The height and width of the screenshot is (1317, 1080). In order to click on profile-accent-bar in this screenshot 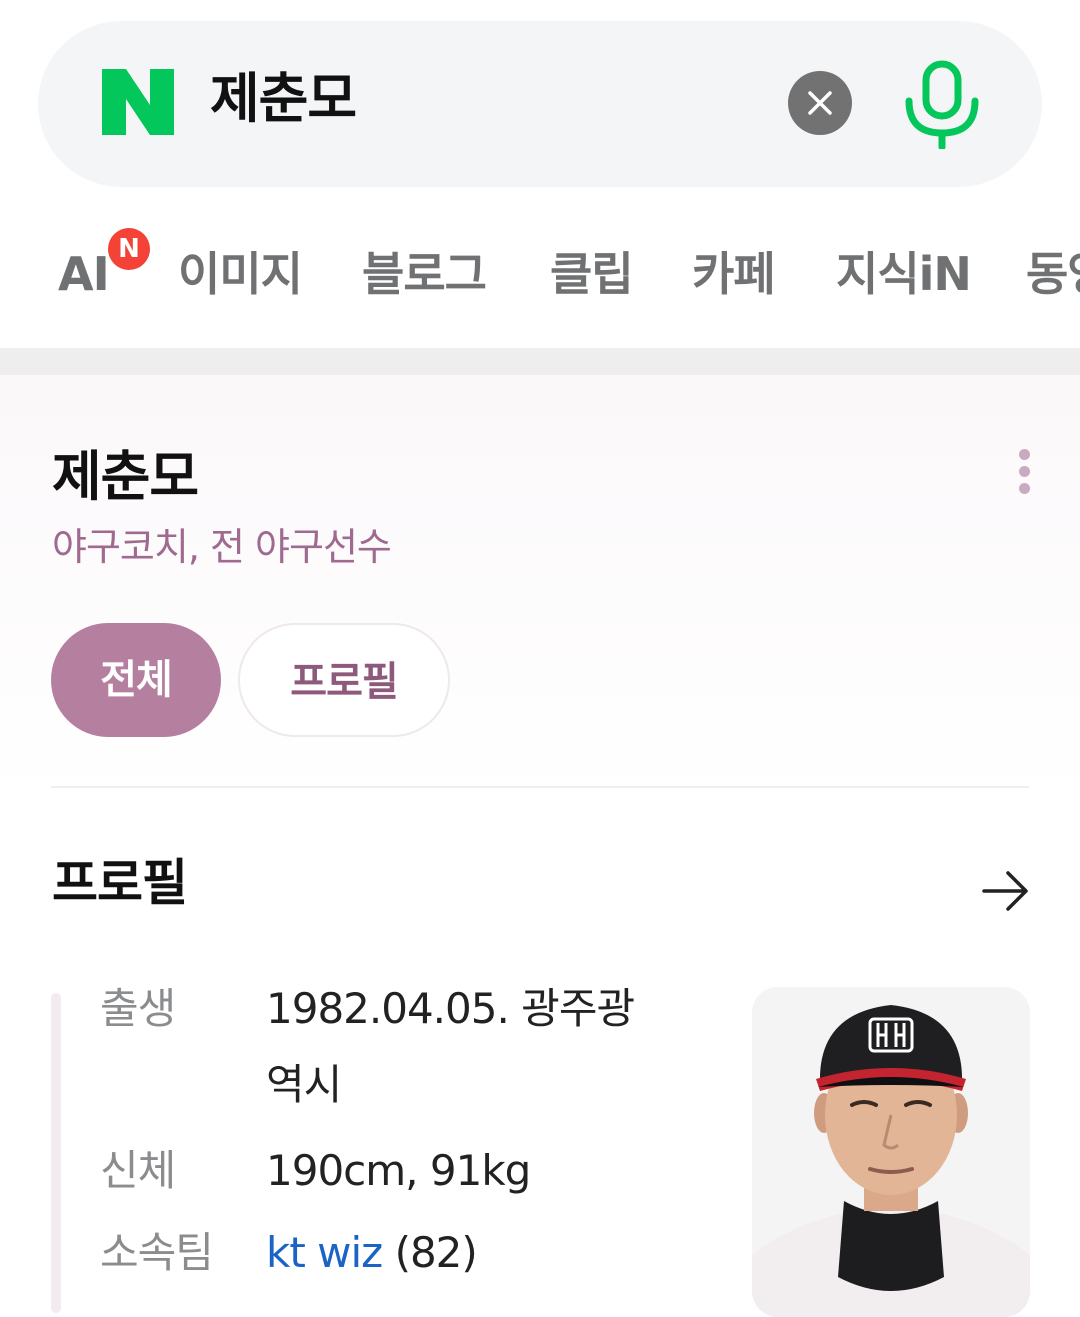, I will do `click(56, 1153)`.